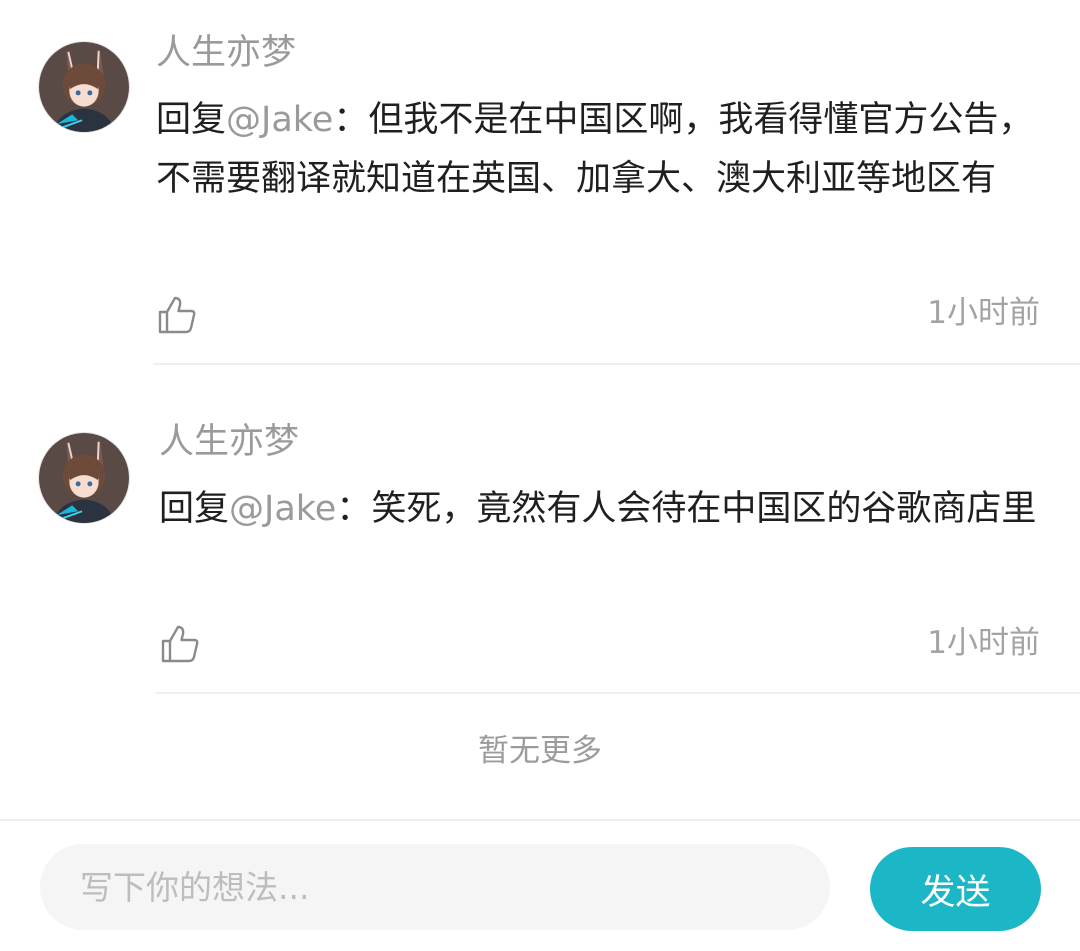 The width and height of the screenshot is (1080, 951). I want to click on send-button: 发送, so click(955, 889).